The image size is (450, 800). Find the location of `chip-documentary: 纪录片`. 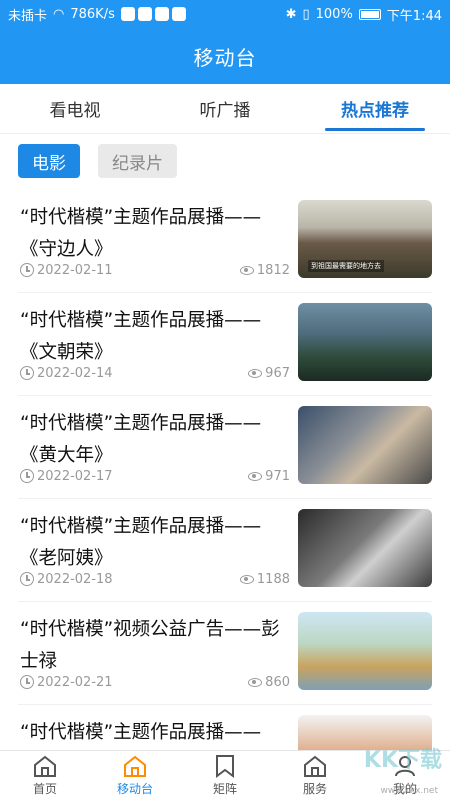

chip-documentary: 纪录片 is located at coordinates (137, 161).